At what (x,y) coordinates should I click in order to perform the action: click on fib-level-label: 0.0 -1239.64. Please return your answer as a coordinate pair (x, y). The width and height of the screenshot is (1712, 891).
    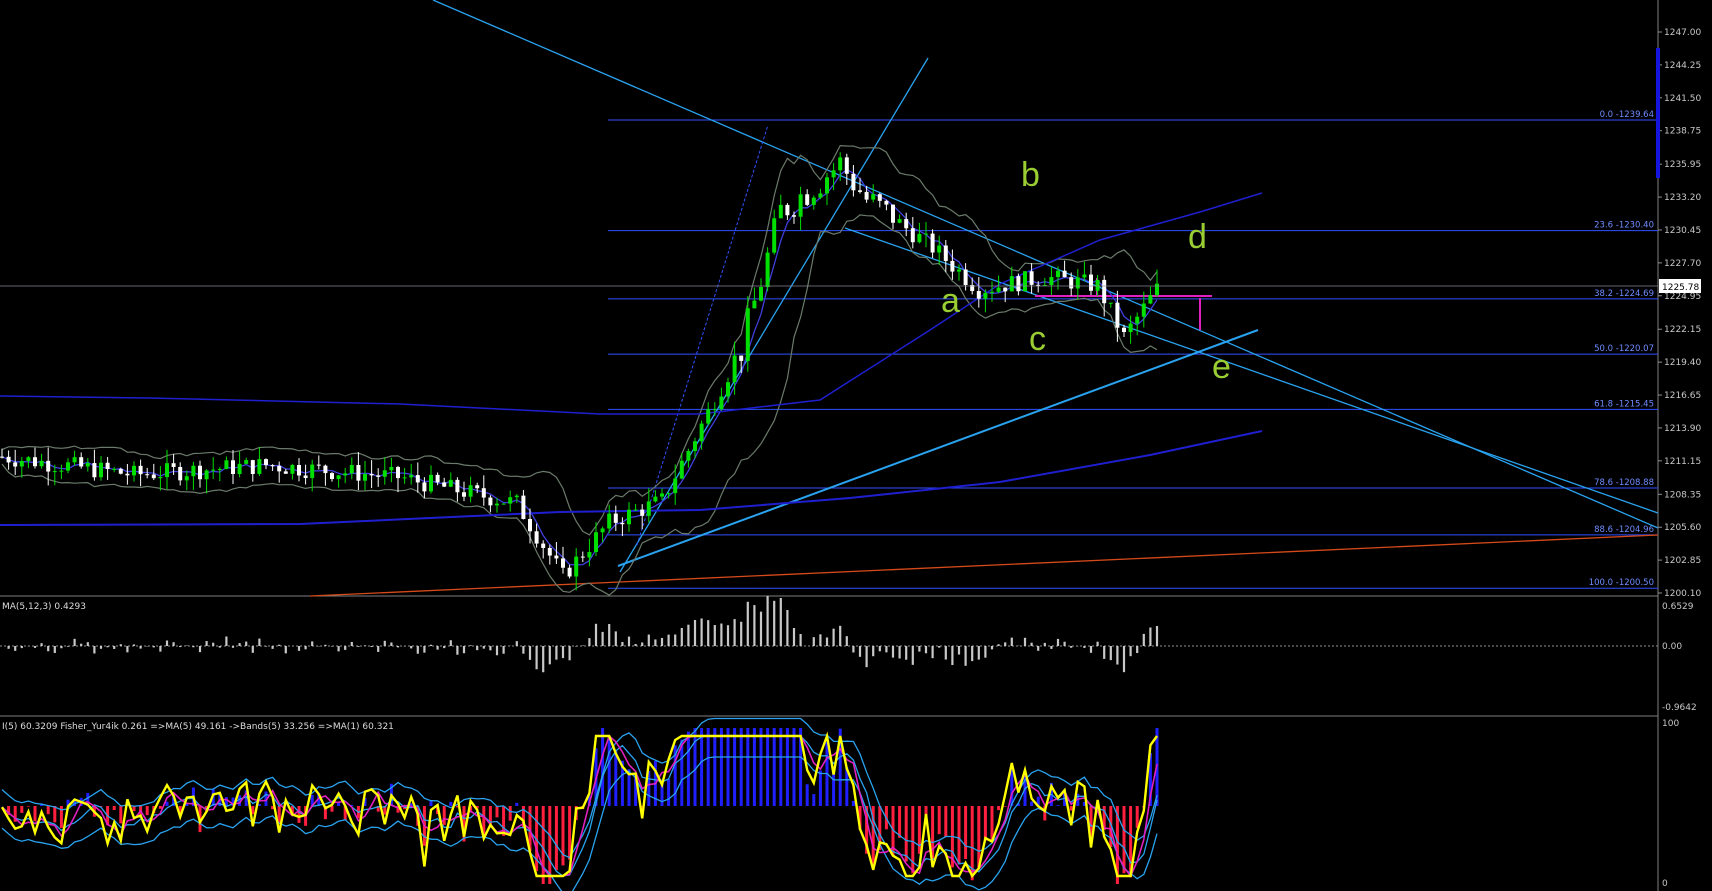
    Looking at the image, I should click on (1627, 115).